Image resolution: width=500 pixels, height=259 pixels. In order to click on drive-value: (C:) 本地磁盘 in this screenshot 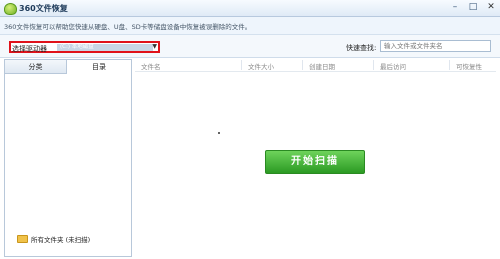, I will do `click(105, 47)`.